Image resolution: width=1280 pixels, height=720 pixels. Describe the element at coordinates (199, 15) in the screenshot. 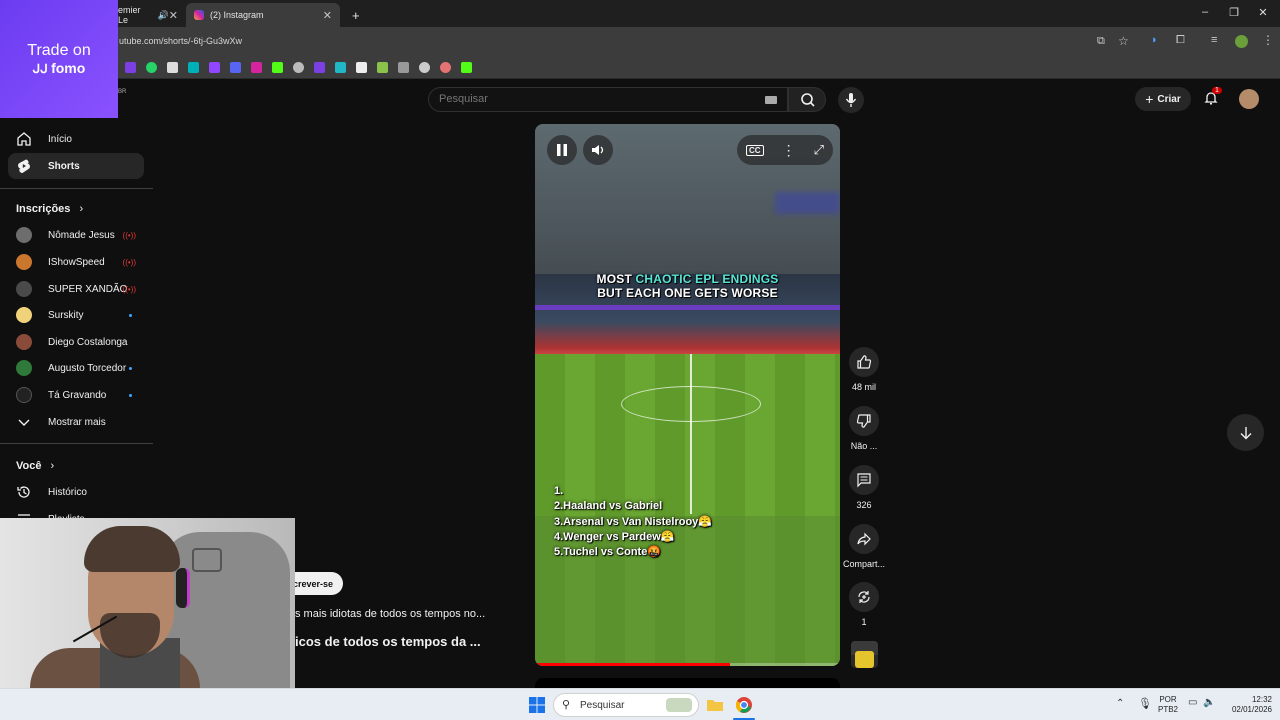

I see `instagram-icon` at that location.